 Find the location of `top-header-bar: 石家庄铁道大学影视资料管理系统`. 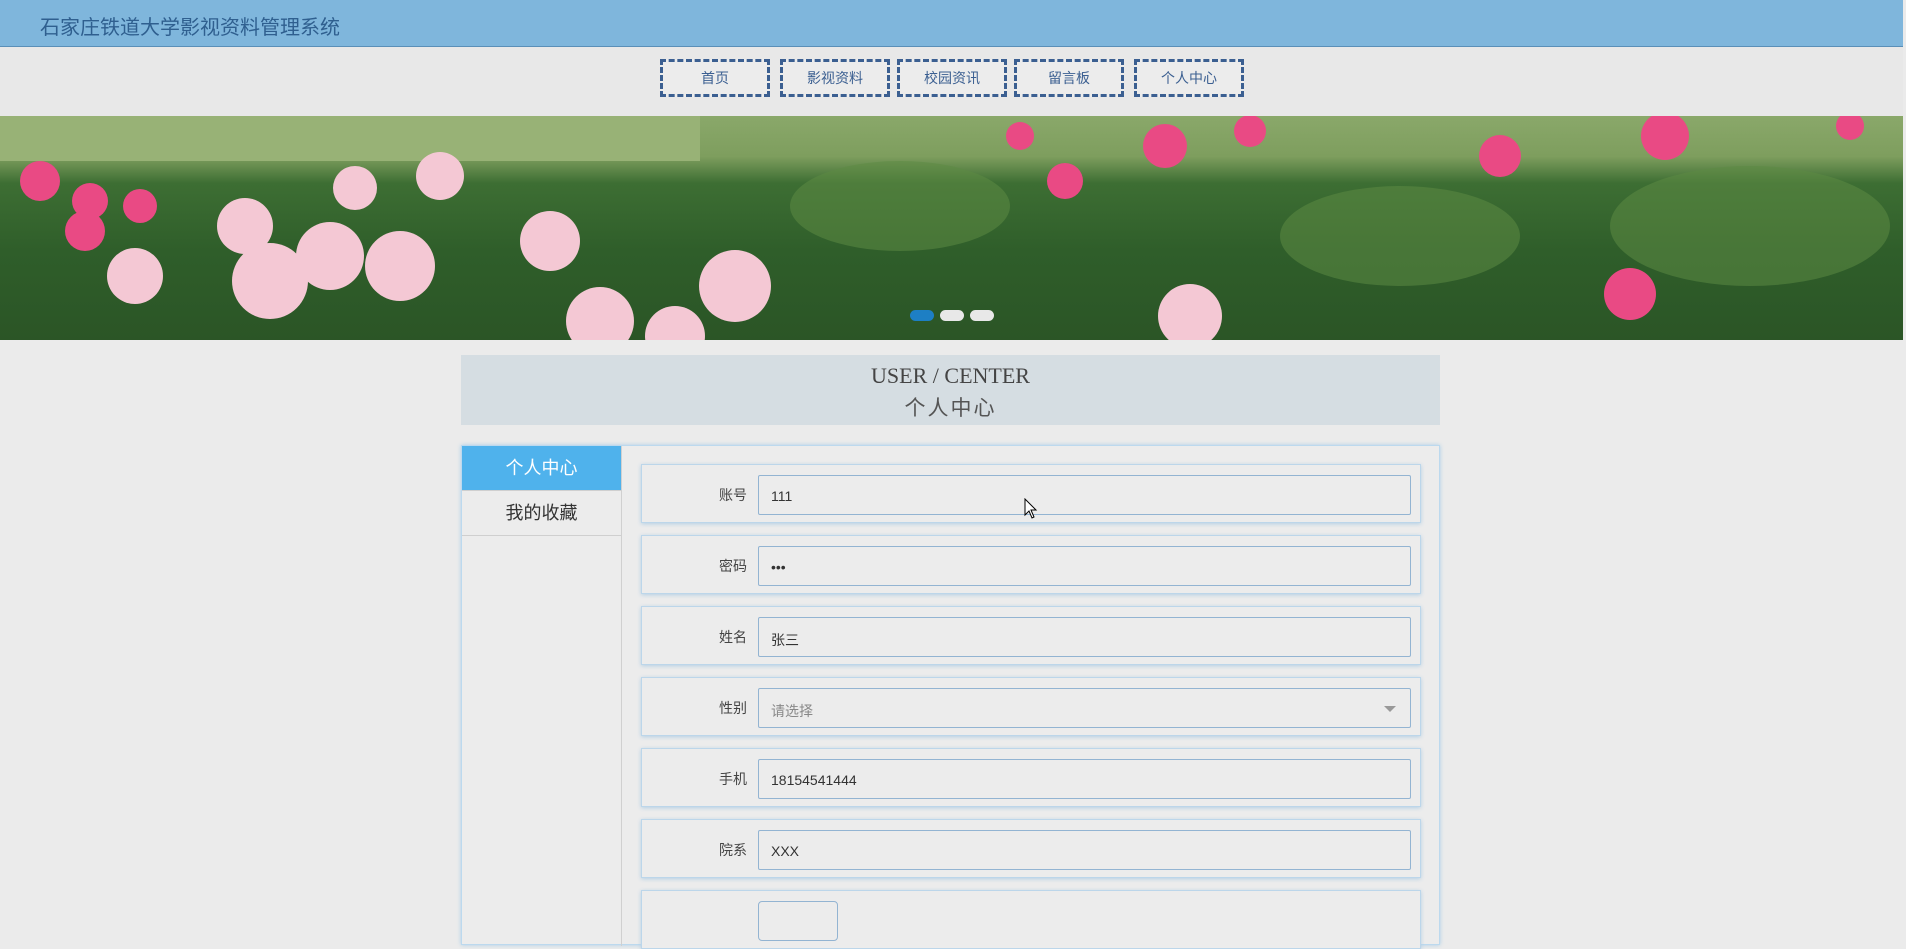

top-header-bar: 石家庄铁道大学影视资料管理系统 is located at coordinates (951, 23).